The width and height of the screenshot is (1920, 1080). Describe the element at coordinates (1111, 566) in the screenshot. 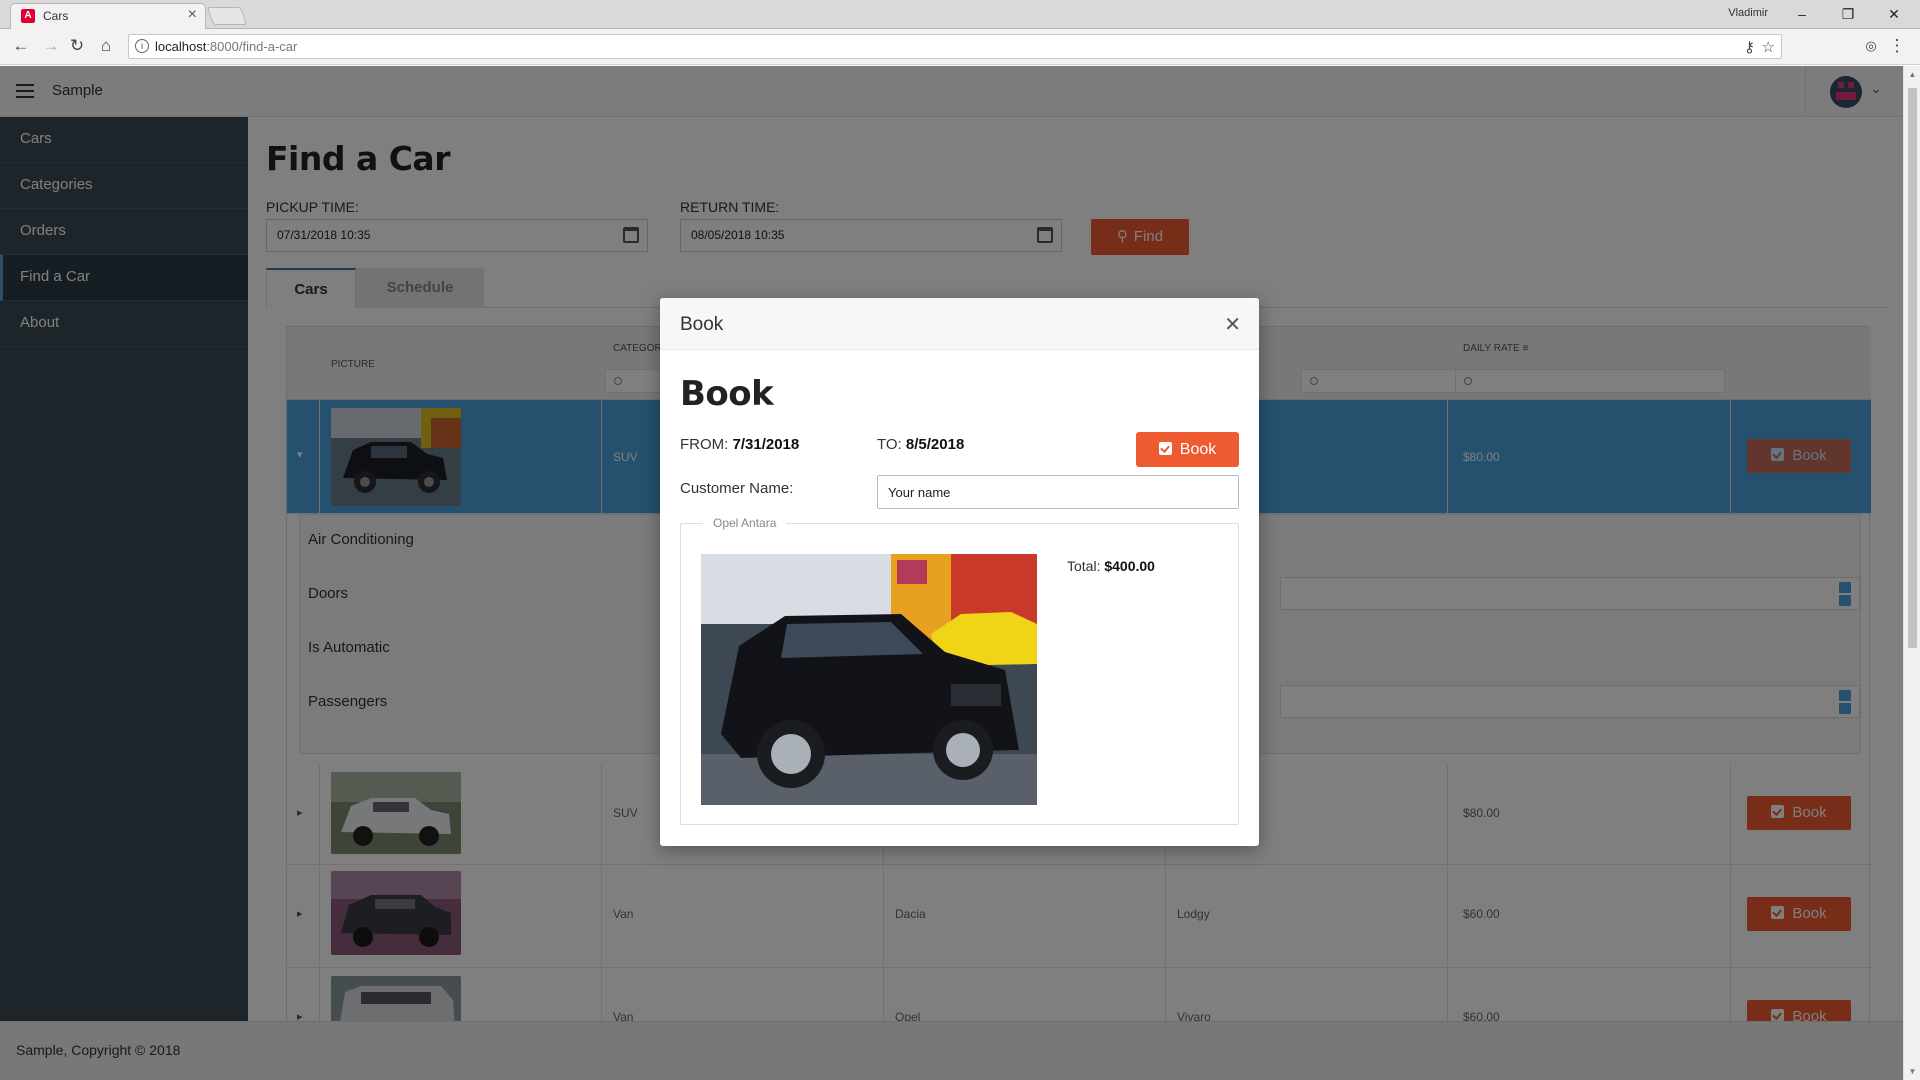

I see `total-price: Total: $400.00` at that location.